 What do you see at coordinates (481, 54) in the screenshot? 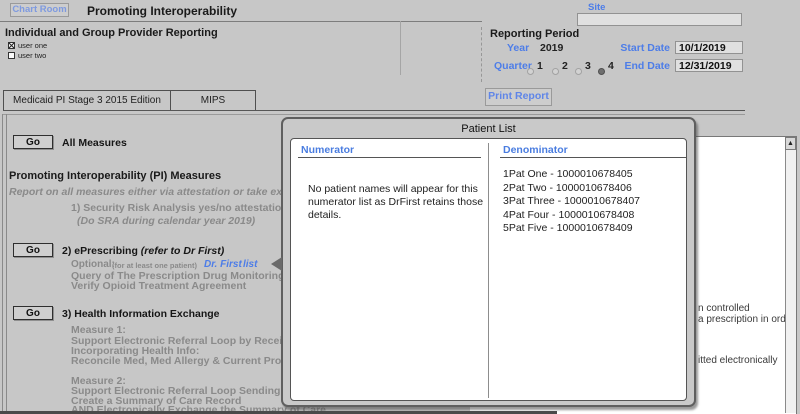
I see `reporting-period-divider` at bounding box center [481, 54].